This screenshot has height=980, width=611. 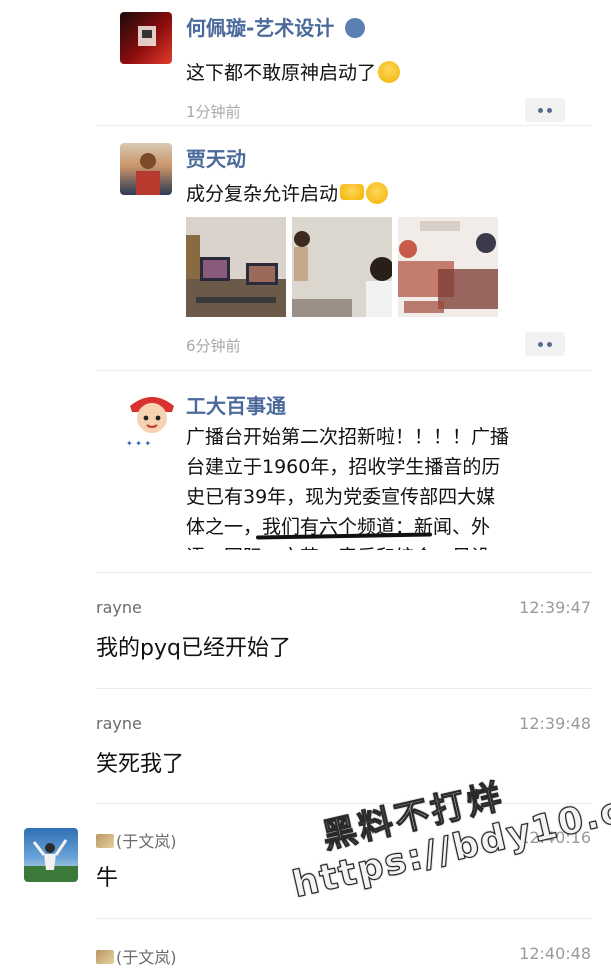 What do you see at coordinates (555, 723) in the screenshot?
I see `message-time: 12:39:48` at bounding box center [555, 723].